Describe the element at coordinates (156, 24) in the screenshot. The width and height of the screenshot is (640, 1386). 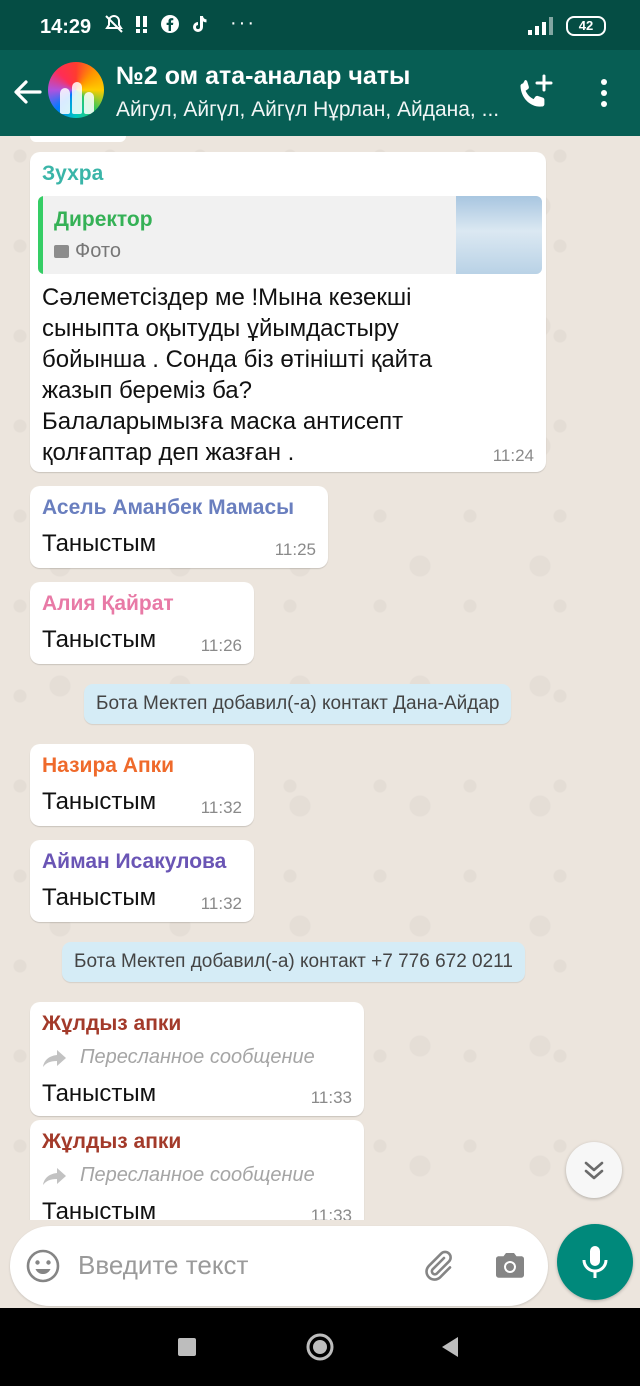
I see `status-notification-icons` at that location.